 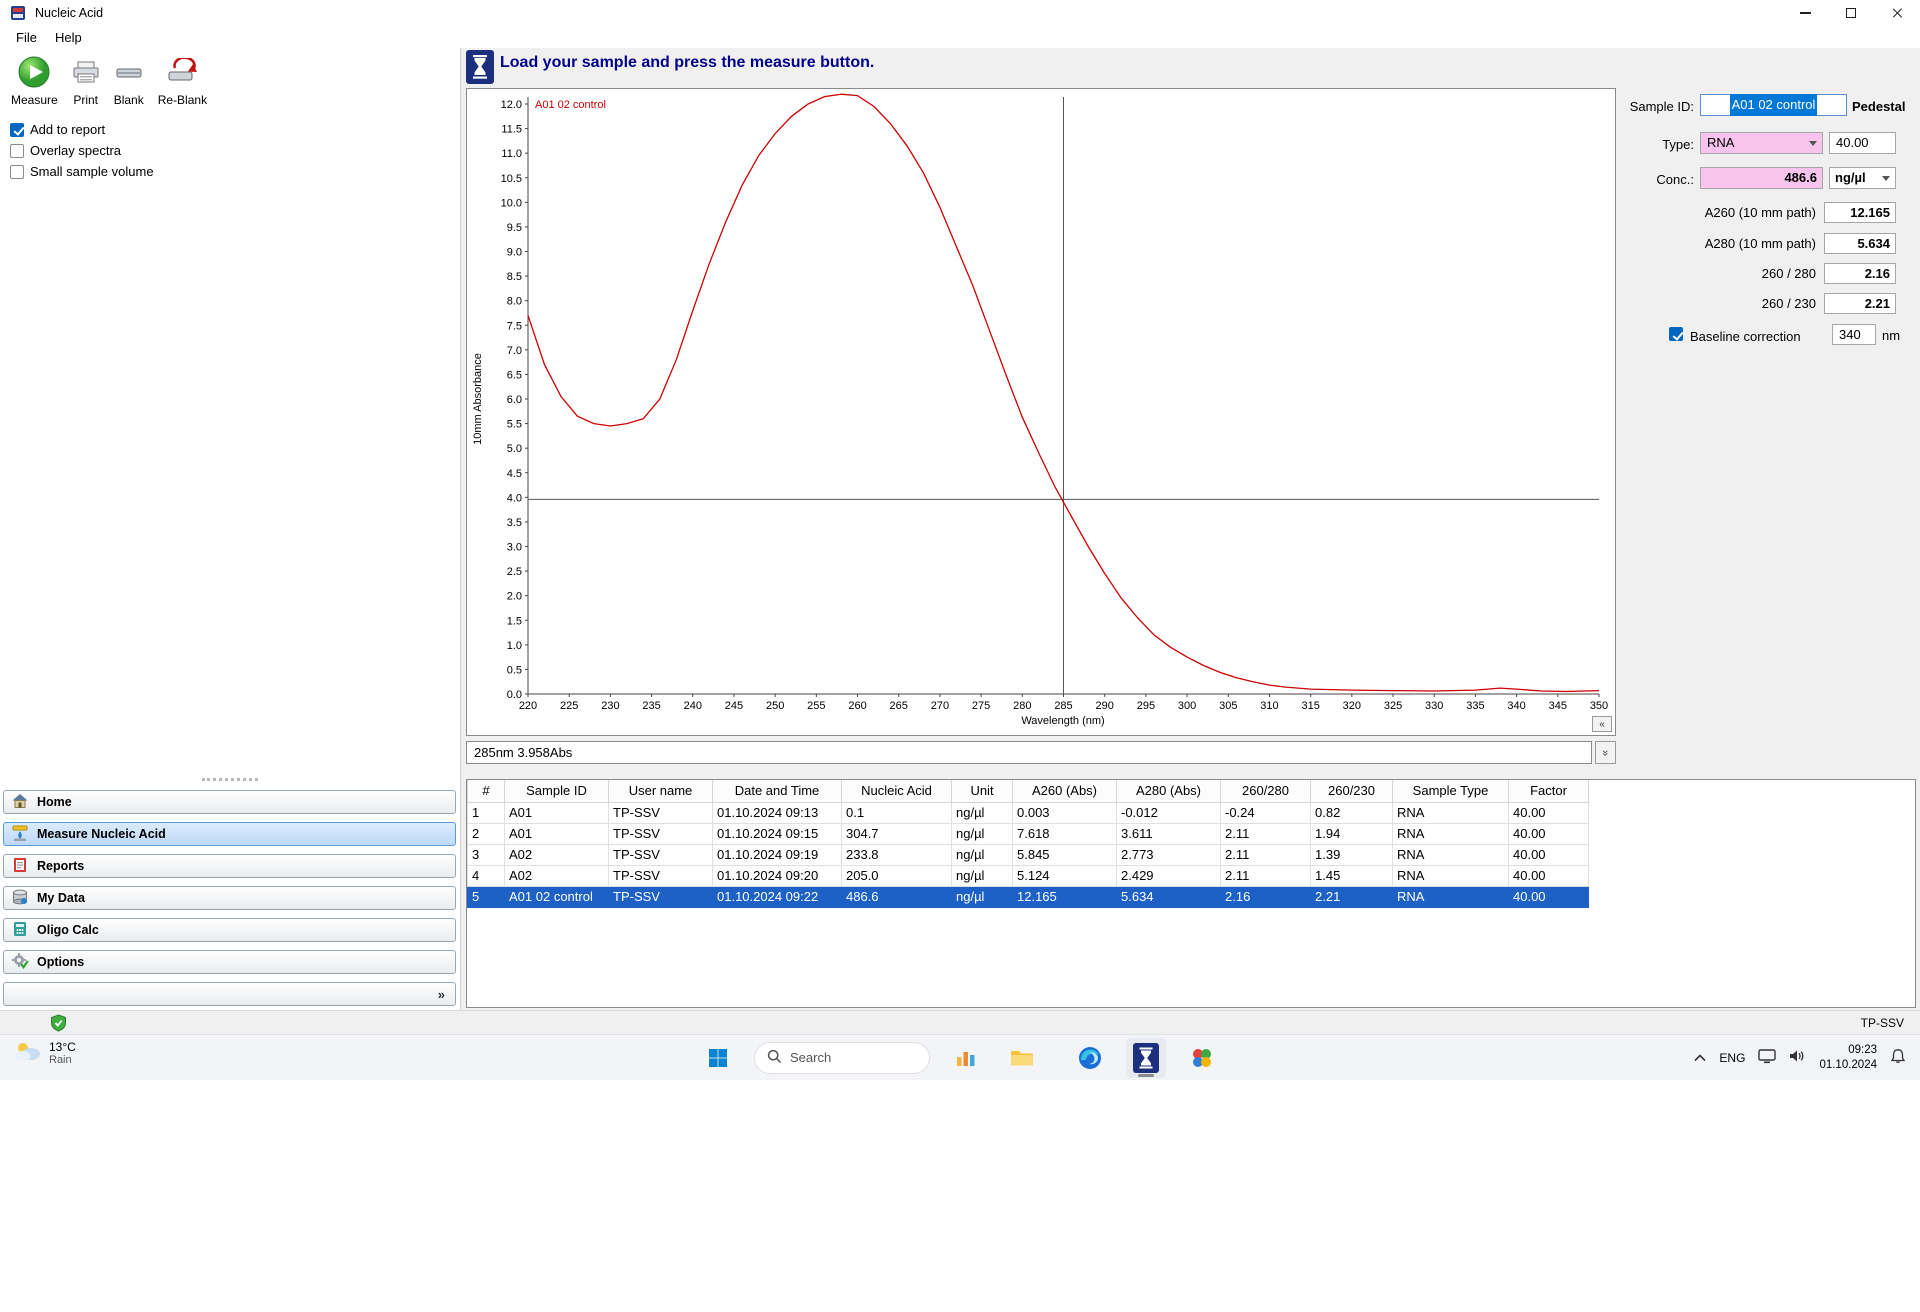 I want to click on notification-bell-icon, so click(x=1898, y=1057).